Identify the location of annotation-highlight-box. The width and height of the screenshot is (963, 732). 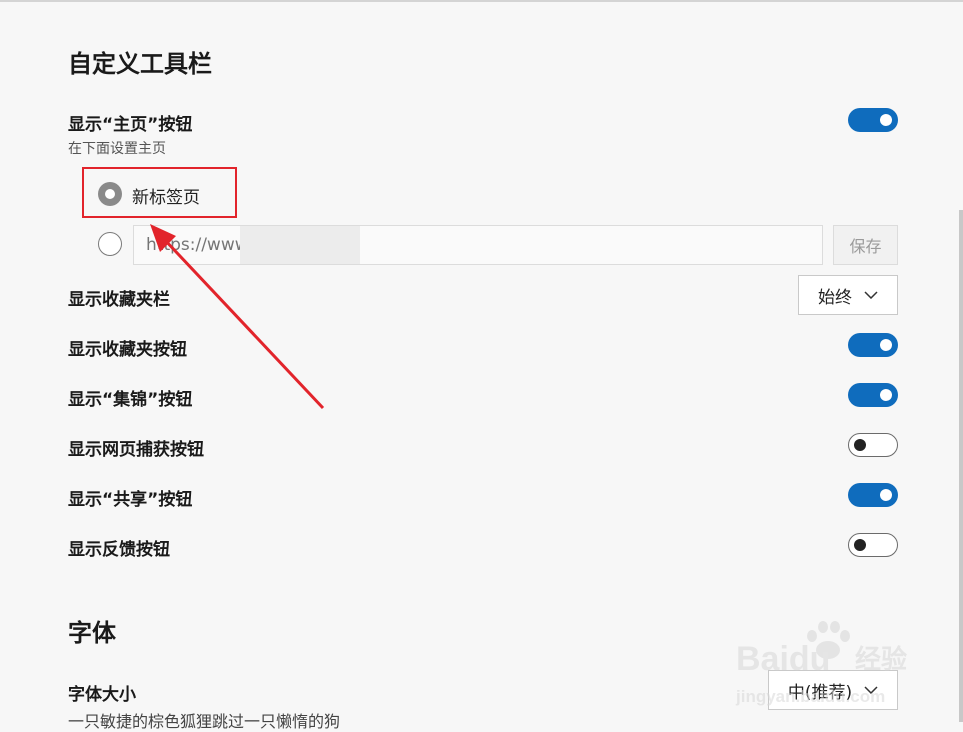
(159, 192).